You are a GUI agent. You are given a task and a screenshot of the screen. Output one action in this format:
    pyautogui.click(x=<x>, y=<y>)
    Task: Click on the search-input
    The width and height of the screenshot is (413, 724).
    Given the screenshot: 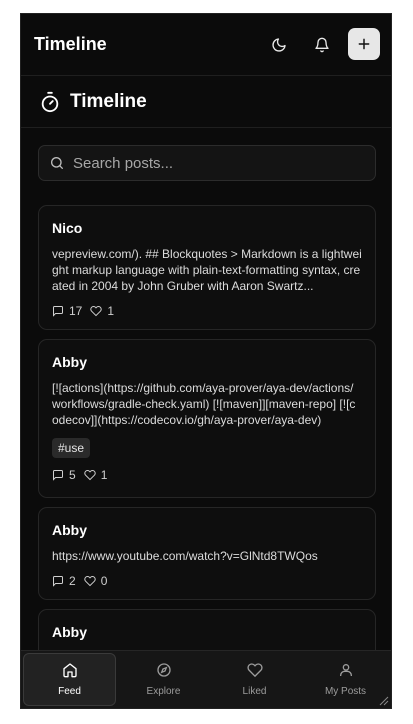 What is the action you would take?
    pyautogui.click(x=224, y=163)
    